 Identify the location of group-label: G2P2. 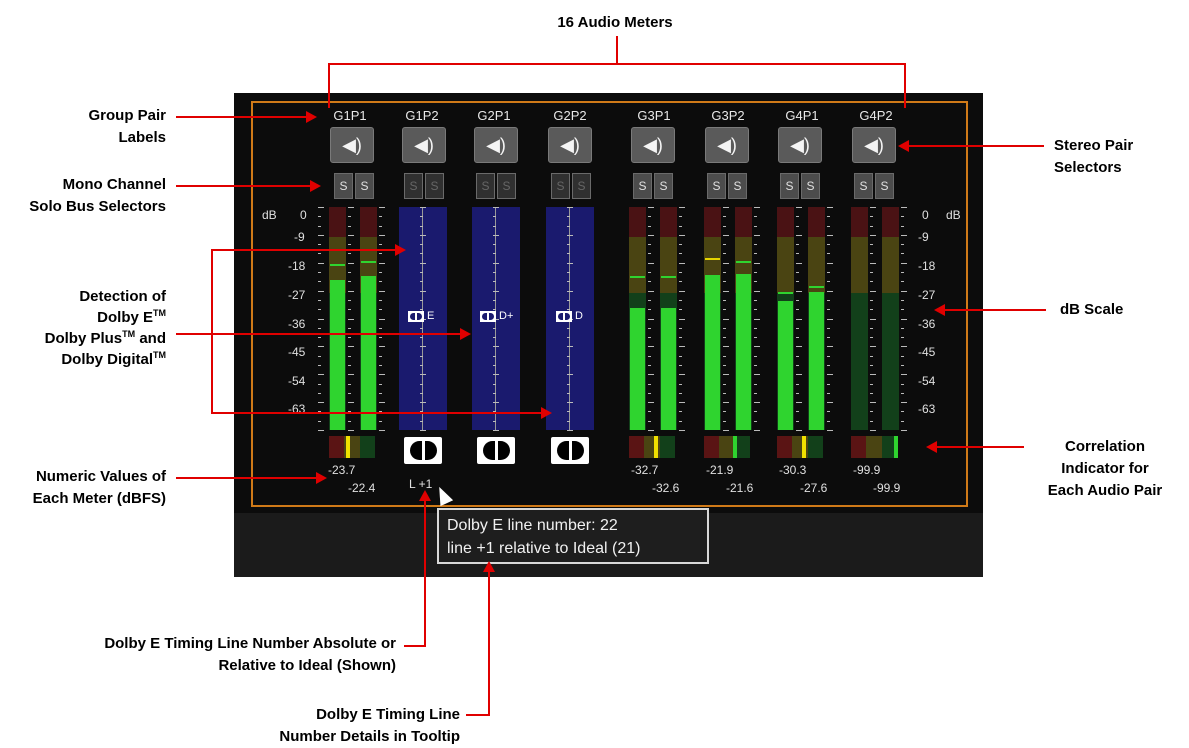
(570, 115).